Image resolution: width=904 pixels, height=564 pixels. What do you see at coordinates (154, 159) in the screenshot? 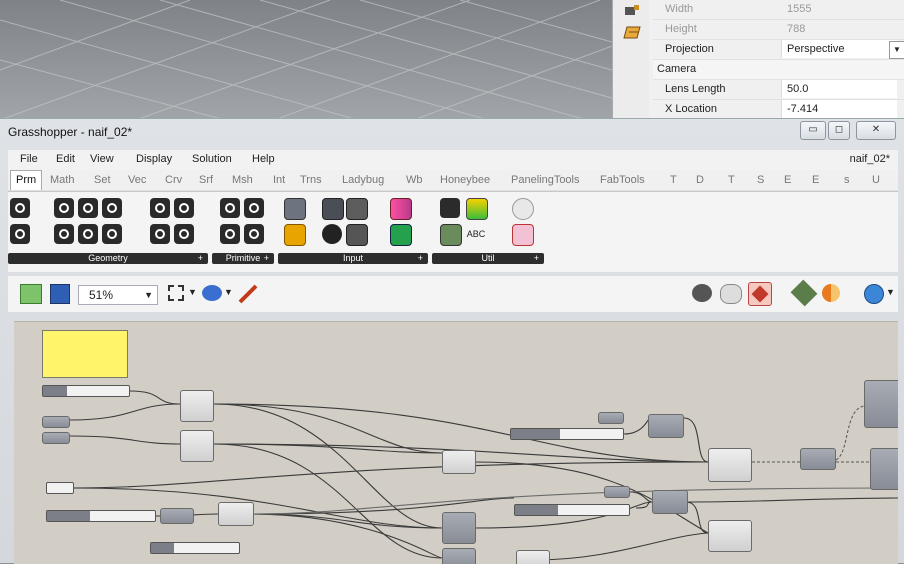
I see `menu-display: Display` at bounding box center [154, 159].